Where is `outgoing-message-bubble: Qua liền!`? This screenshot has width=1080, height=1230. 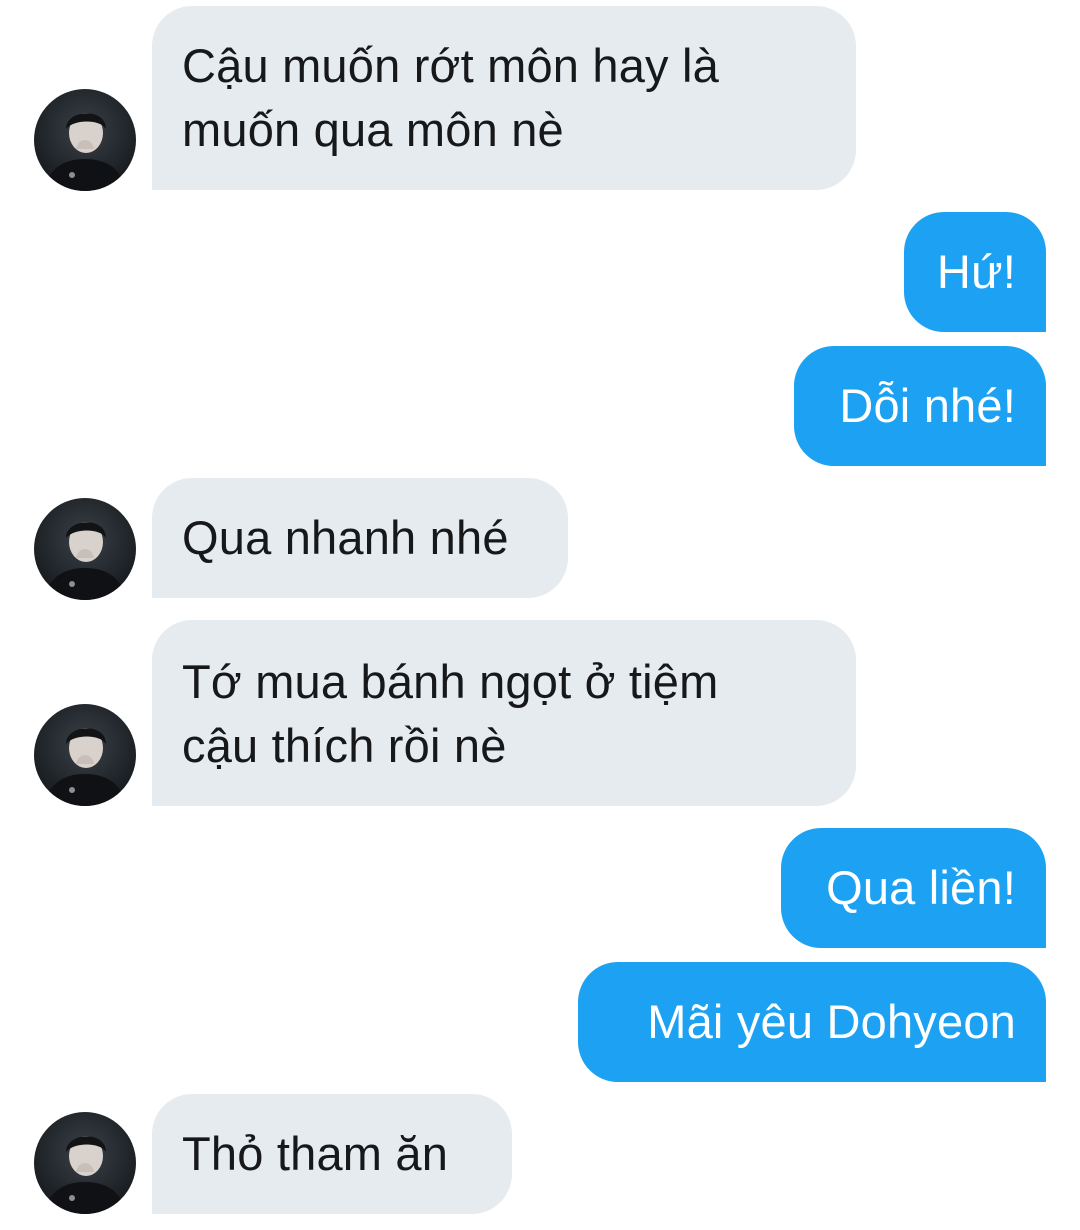
outgoing-message-bubble: Qua liền! is located at coordinates (913, 888).